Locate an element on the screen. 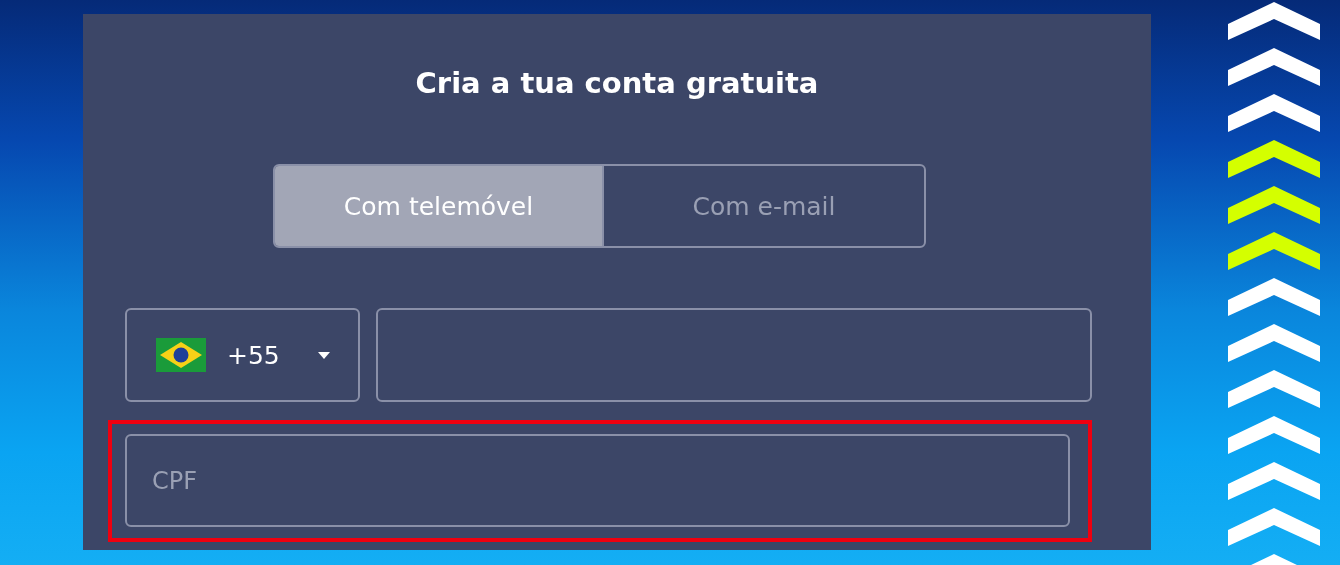 The image size is (1340, 565). country-code: +55 is located at coordinates (253, 355).